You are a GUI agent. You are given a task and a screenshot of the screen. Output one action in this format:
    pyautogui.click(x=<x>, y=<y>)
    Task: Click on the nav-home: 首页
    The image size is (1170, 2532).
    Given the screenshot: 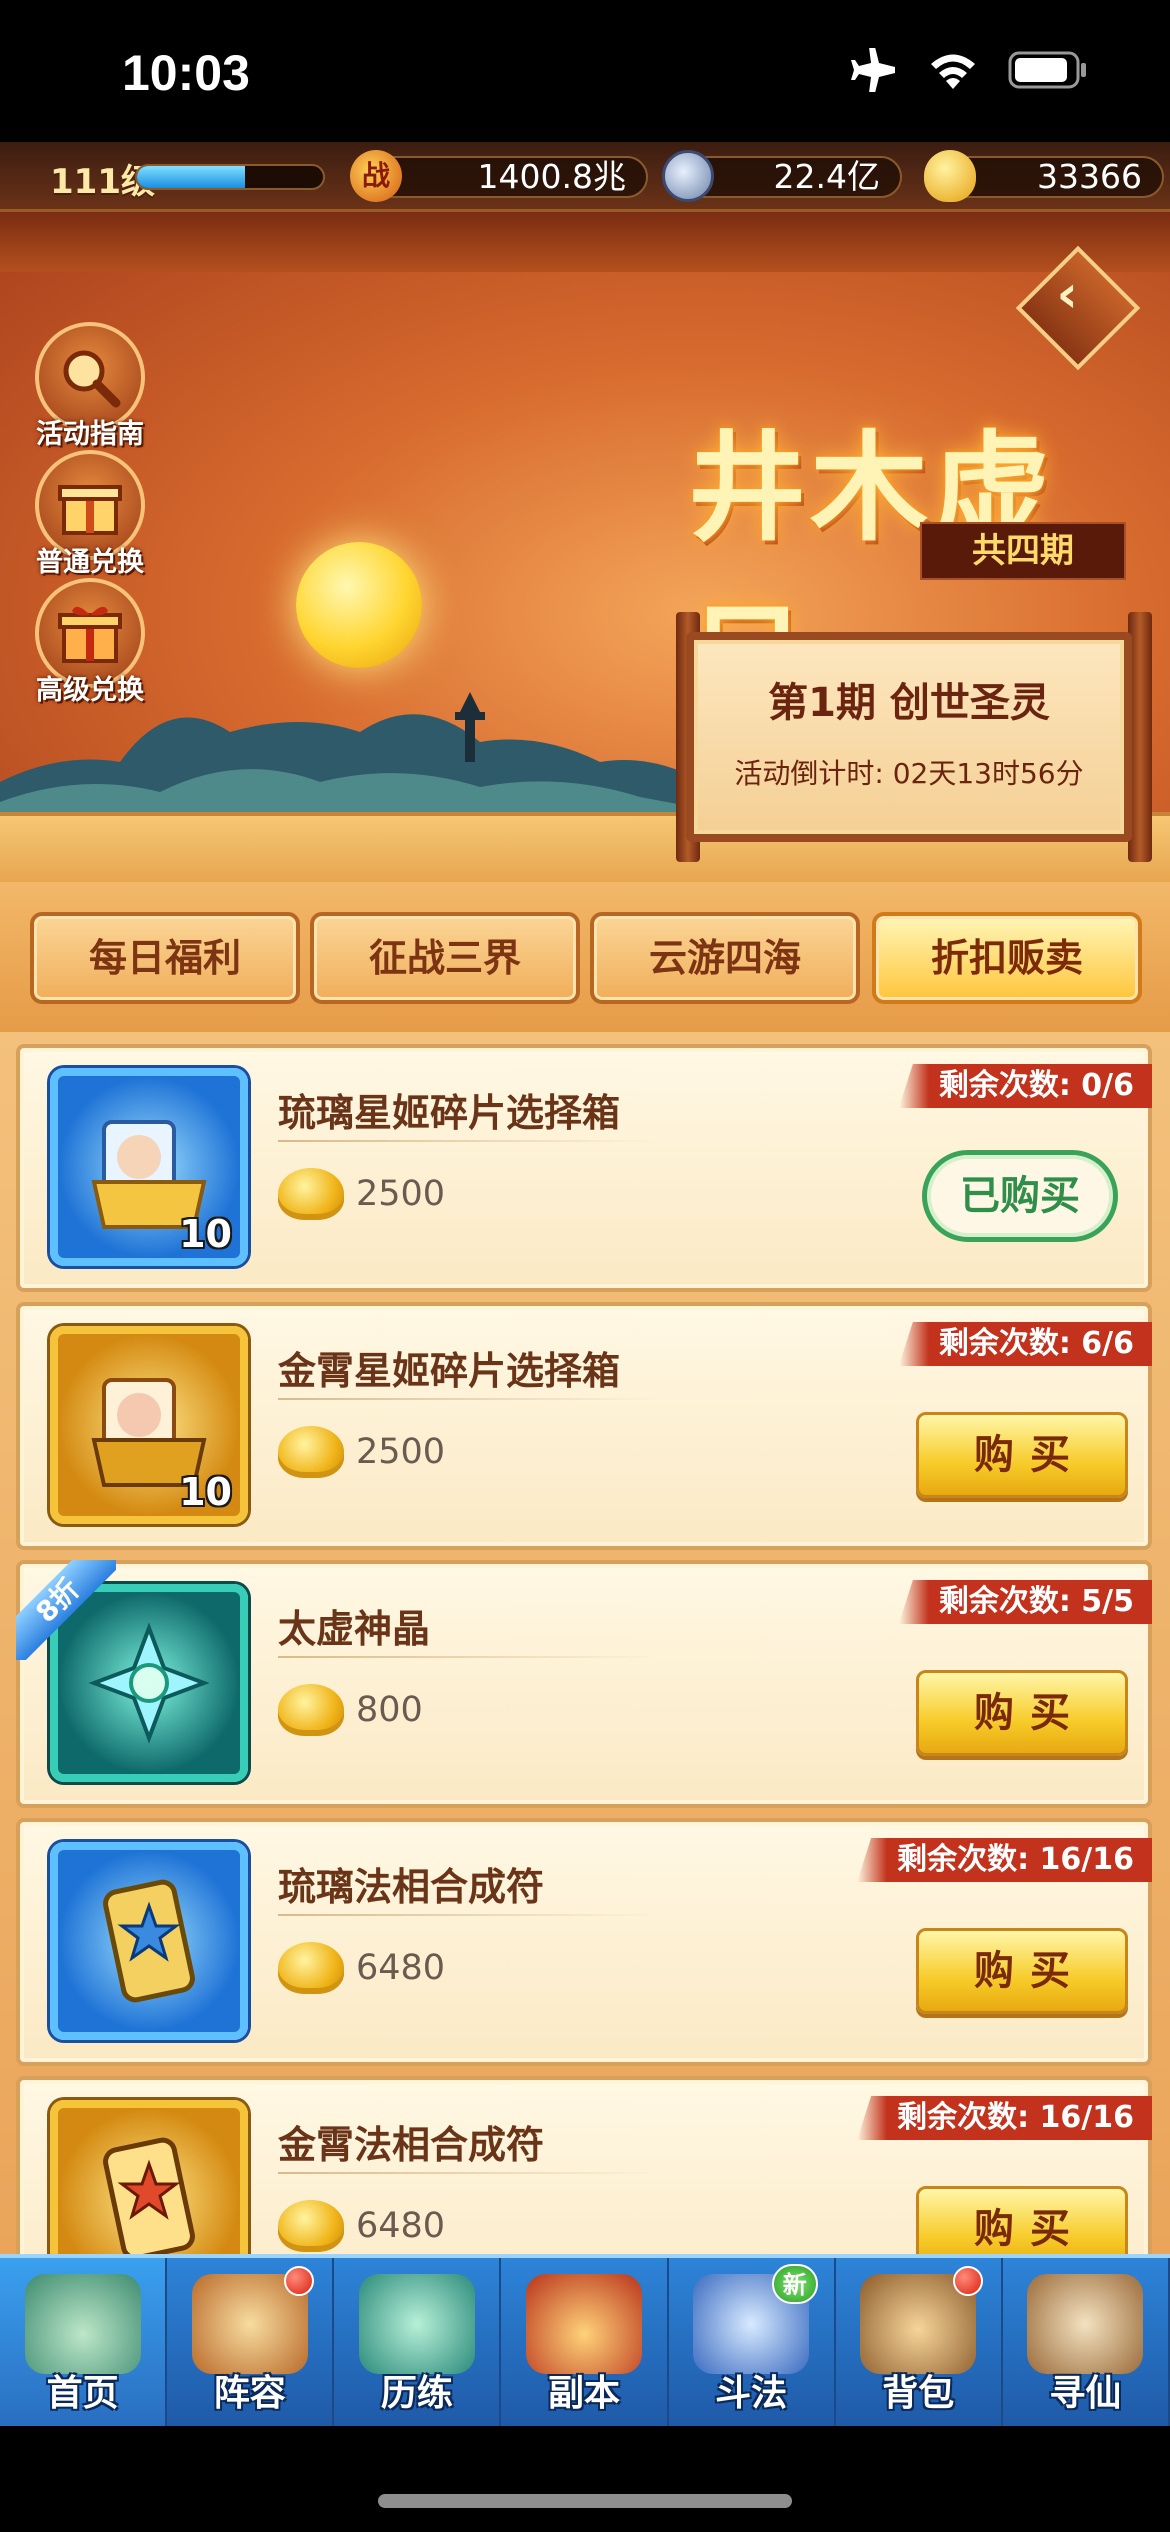 What is the action you would take?
    pyautogui.click(x=84, y=2342)
    